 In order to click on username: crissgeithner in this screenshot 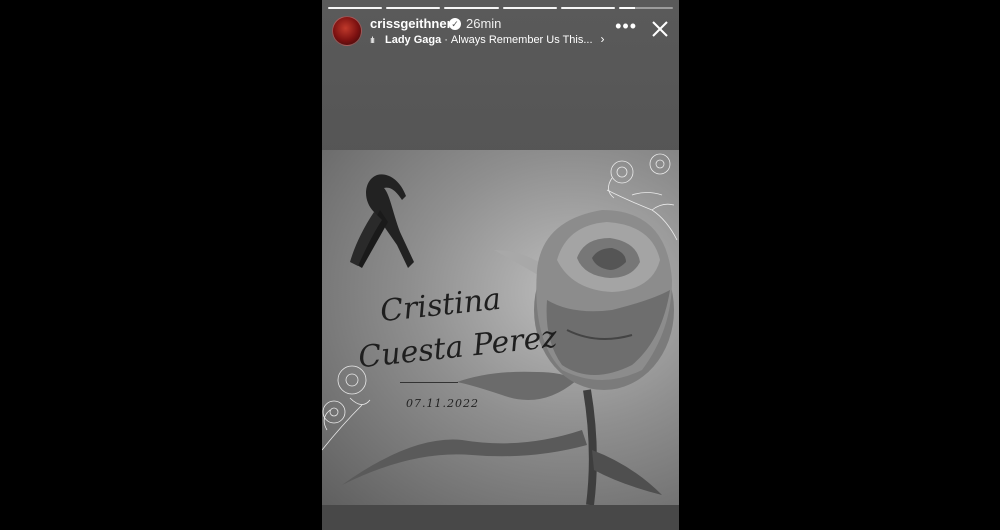, I will do `click(411, 24)`.